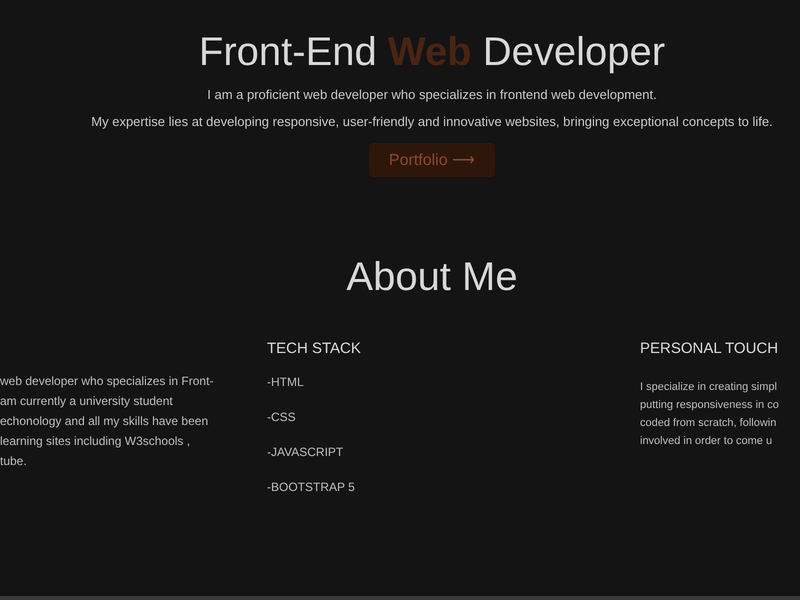 This screenshot has width=800, height=600. What do you see at coordinates (709, 423) in the screenshot?
I see `body-text-line: coded from scratch, followin` at bounding box center [709, 423].